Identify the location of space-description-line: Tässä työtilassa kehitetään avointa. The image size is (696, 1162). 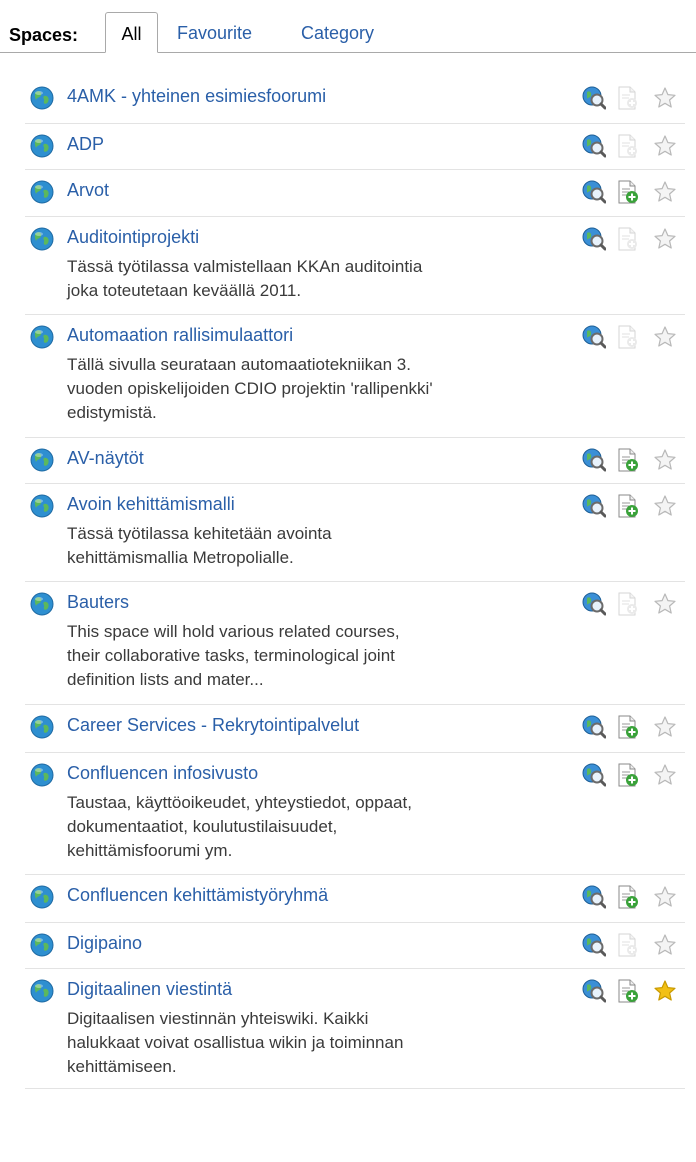
(199, 533).